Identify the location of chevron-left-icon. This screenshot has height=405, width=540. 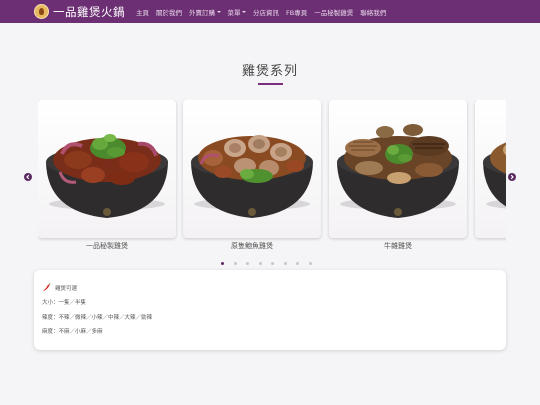
(28, 177).